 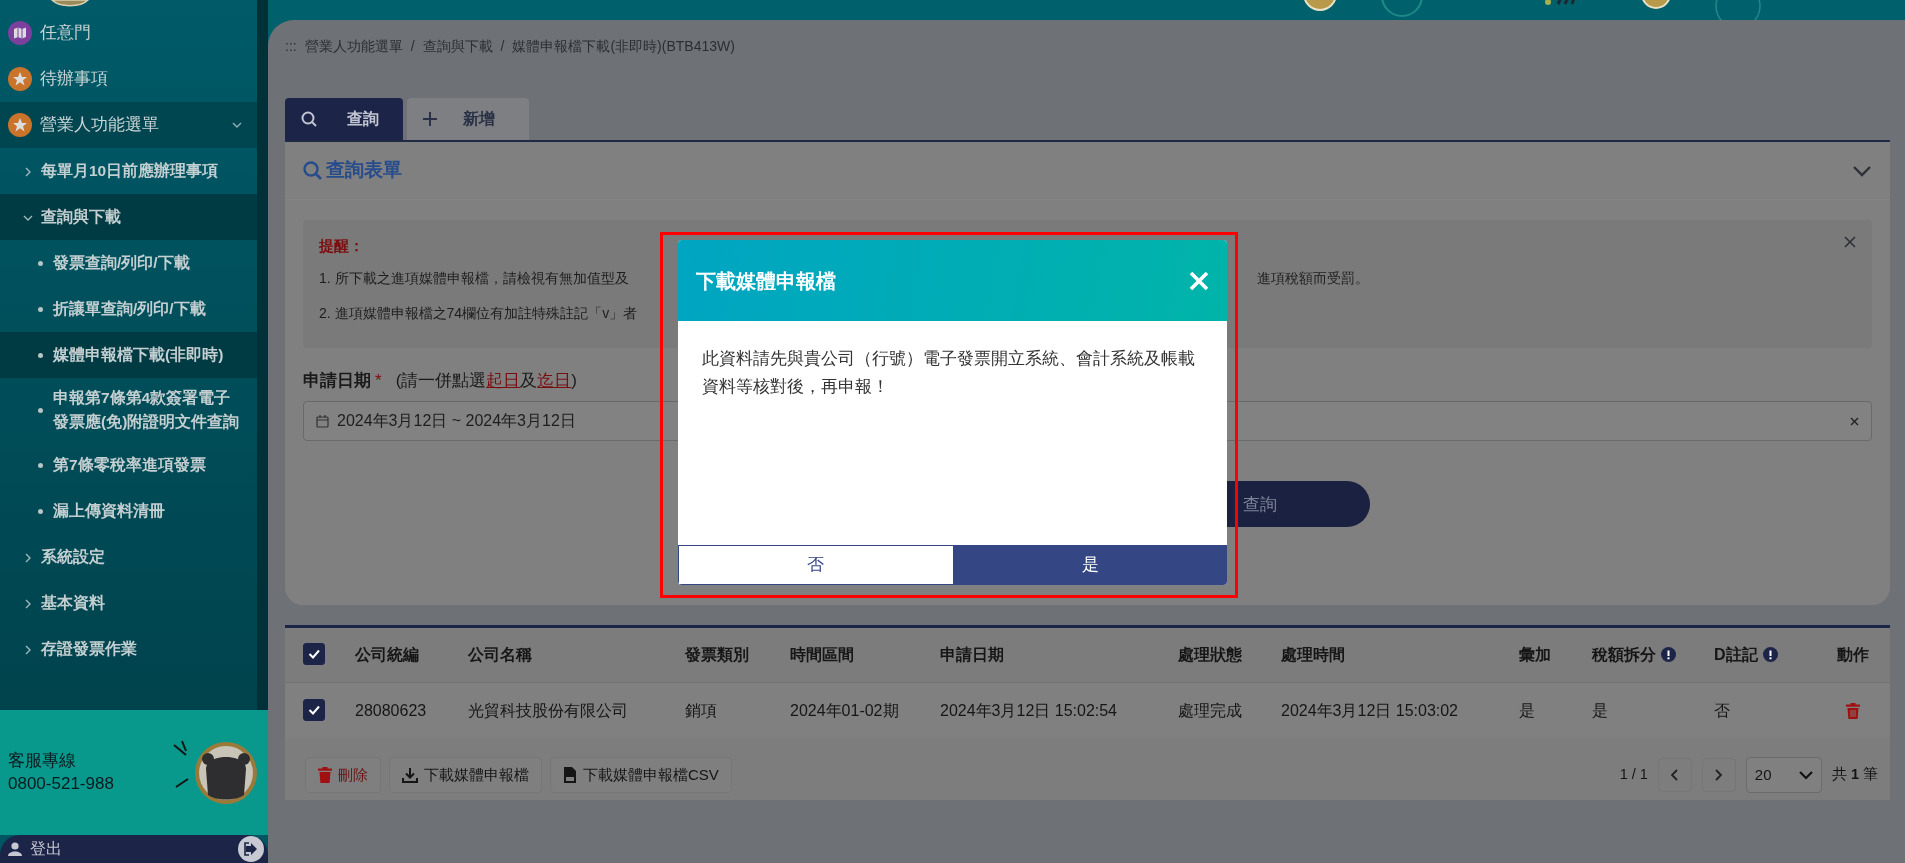 I want to click on delete-button: 刪除, so click(x=343, y=775).